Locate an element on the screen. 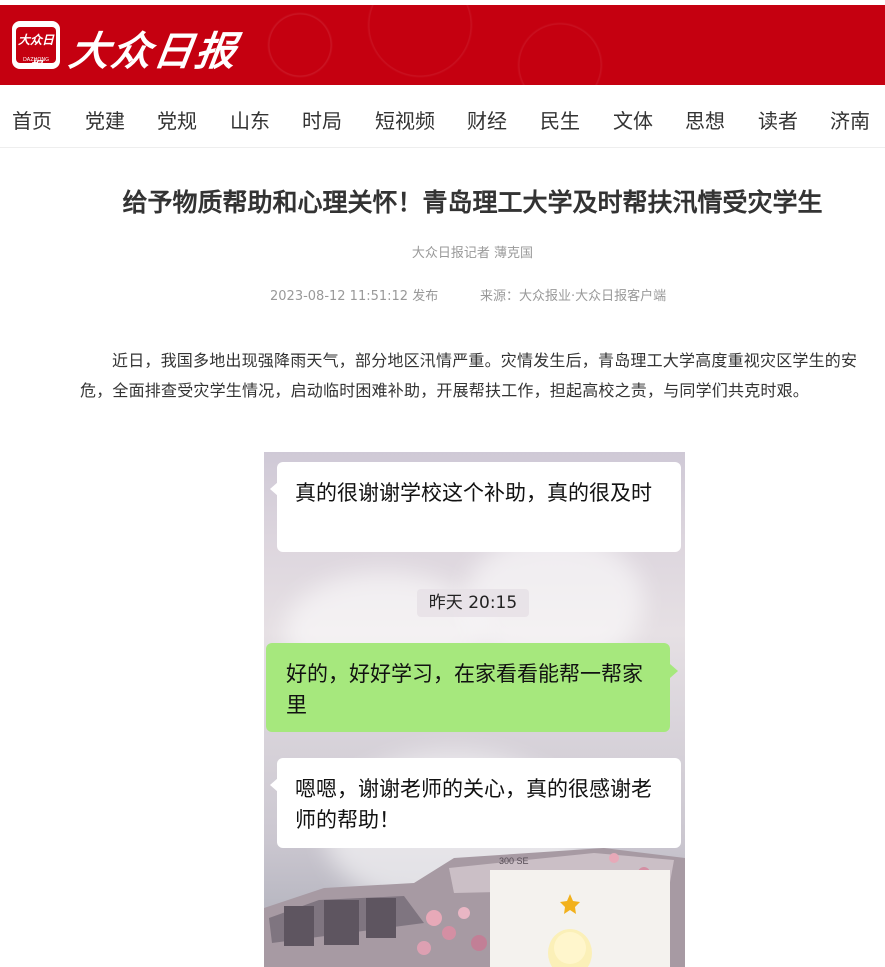 The width and height of the screenshot is (885, 967). chat-bubble-received: 嗯嗯，谢谢老师的关心，真的很感谢老师的帮助！ is located at coordinates (479, 803).